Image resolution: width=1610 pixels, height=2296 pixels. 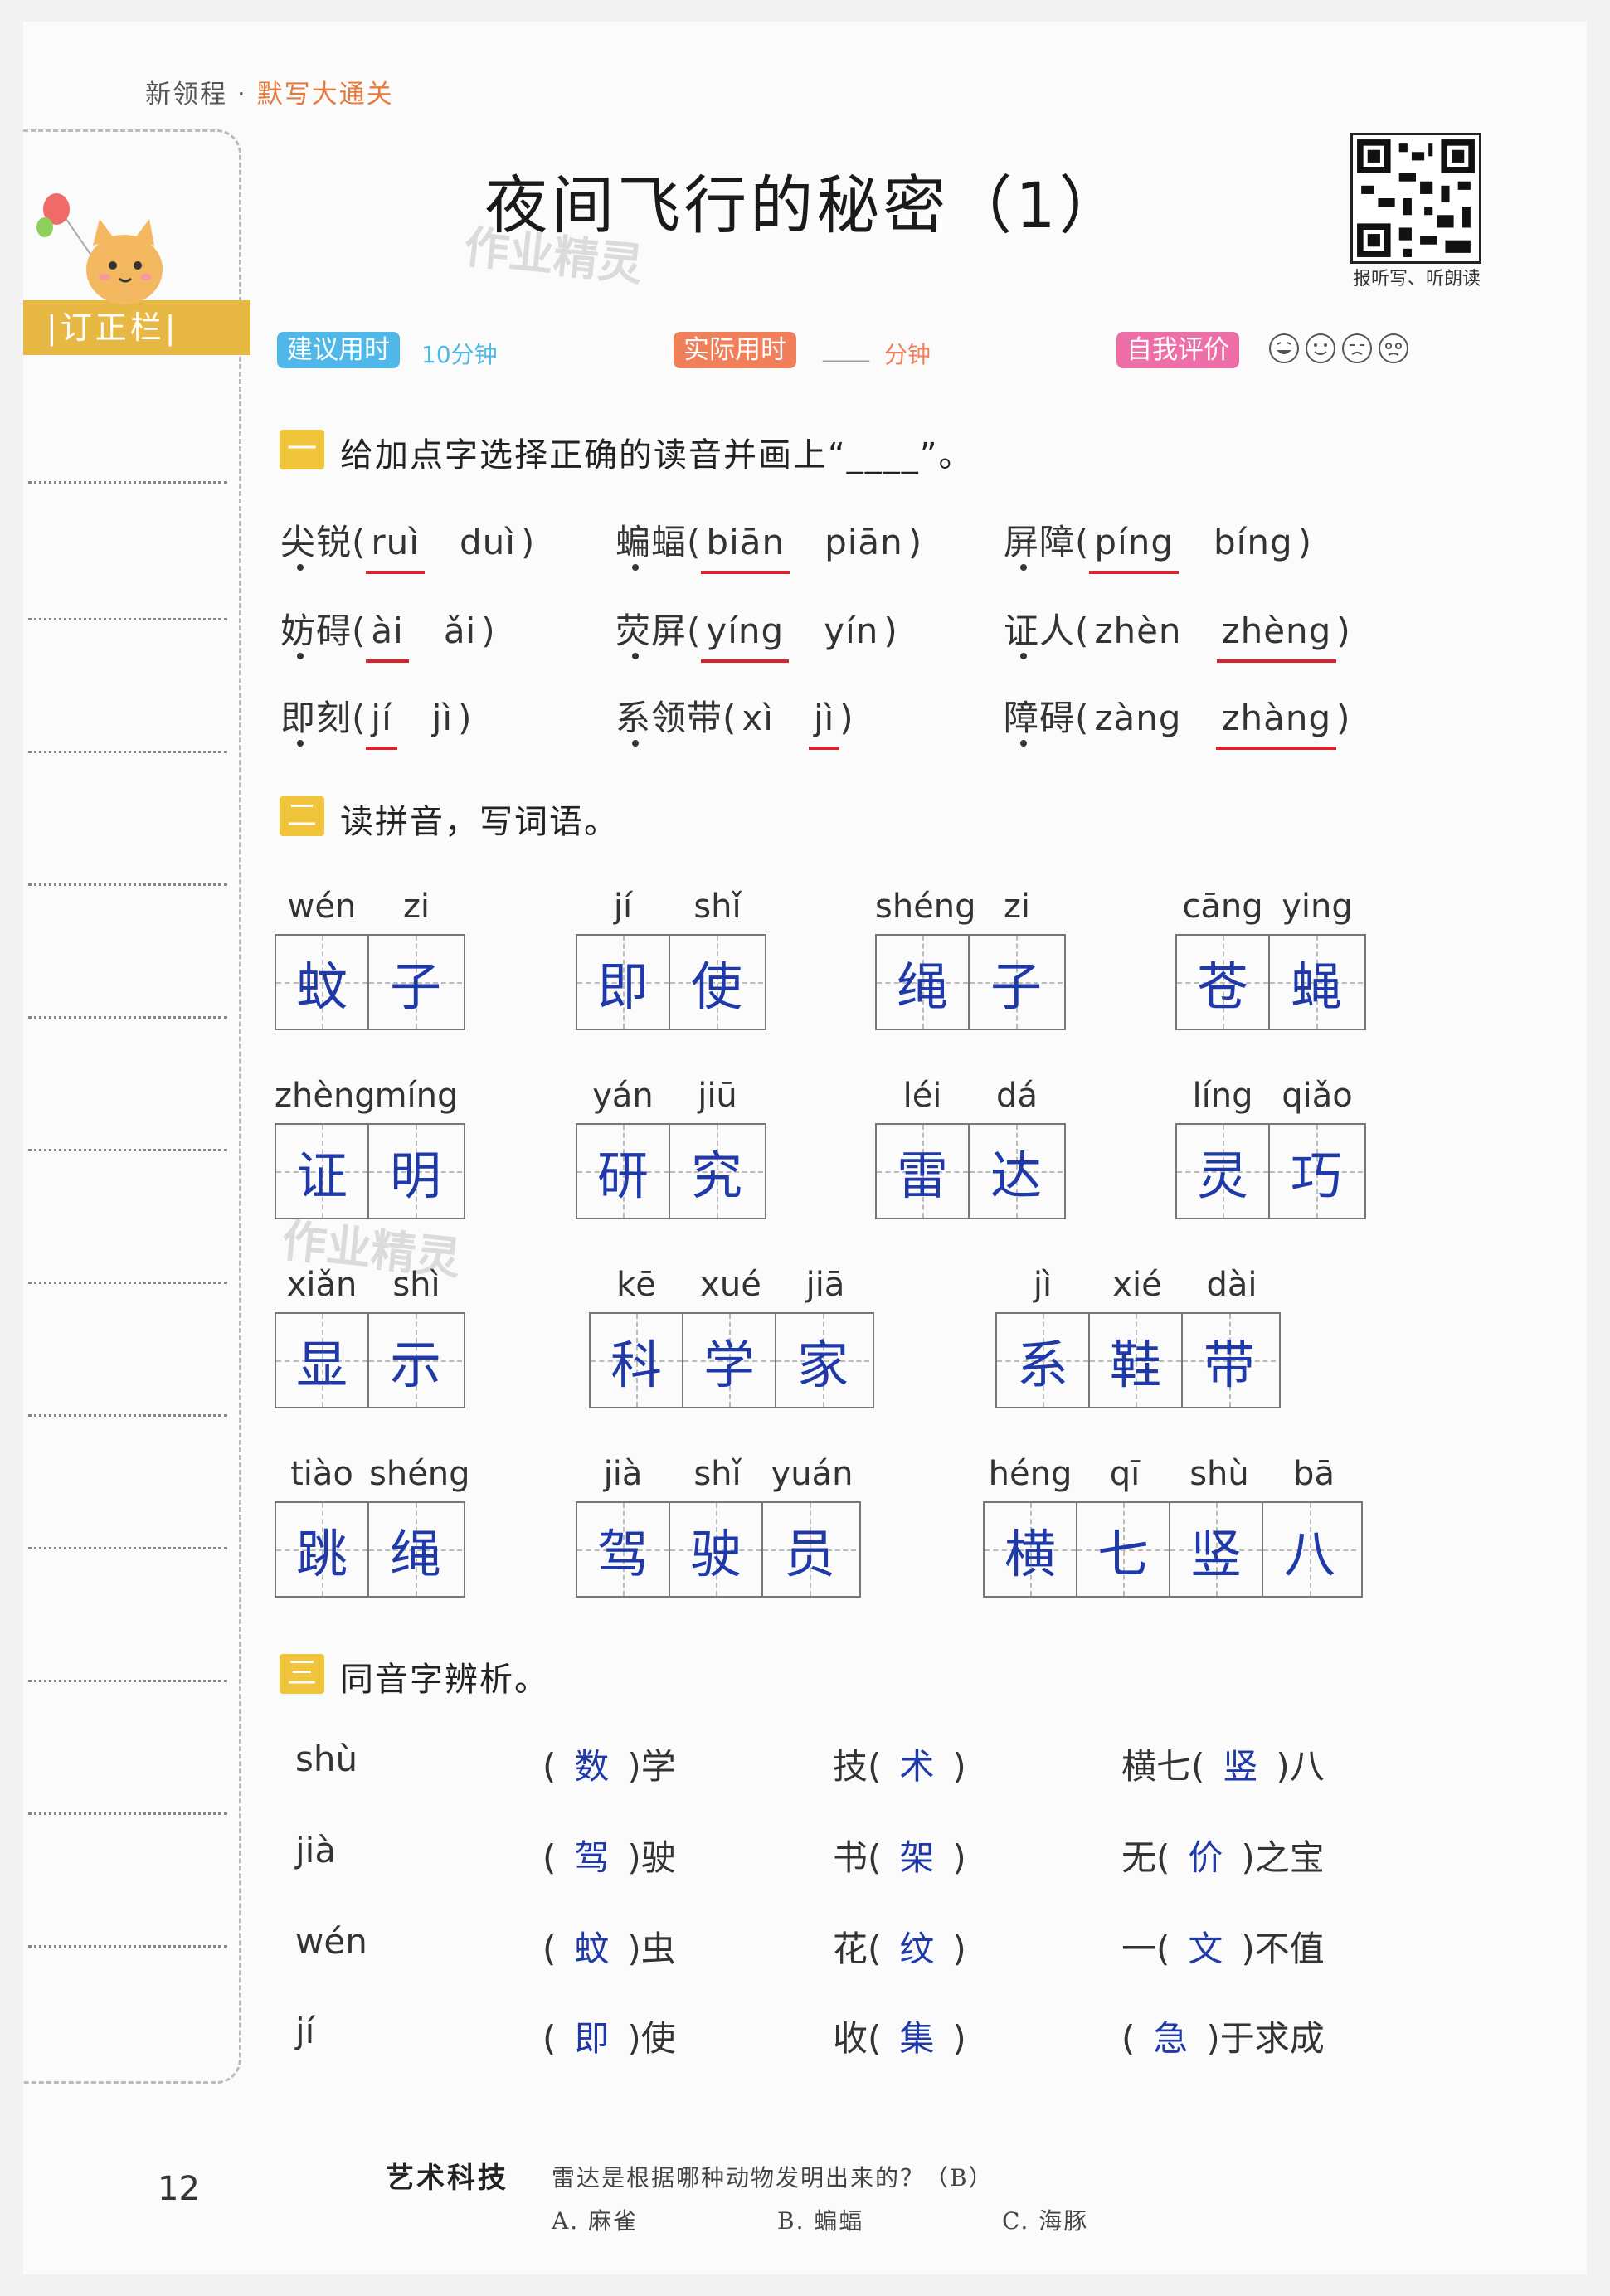 I want to click on writing-grid: 绳子, so click(x=970, y=982).